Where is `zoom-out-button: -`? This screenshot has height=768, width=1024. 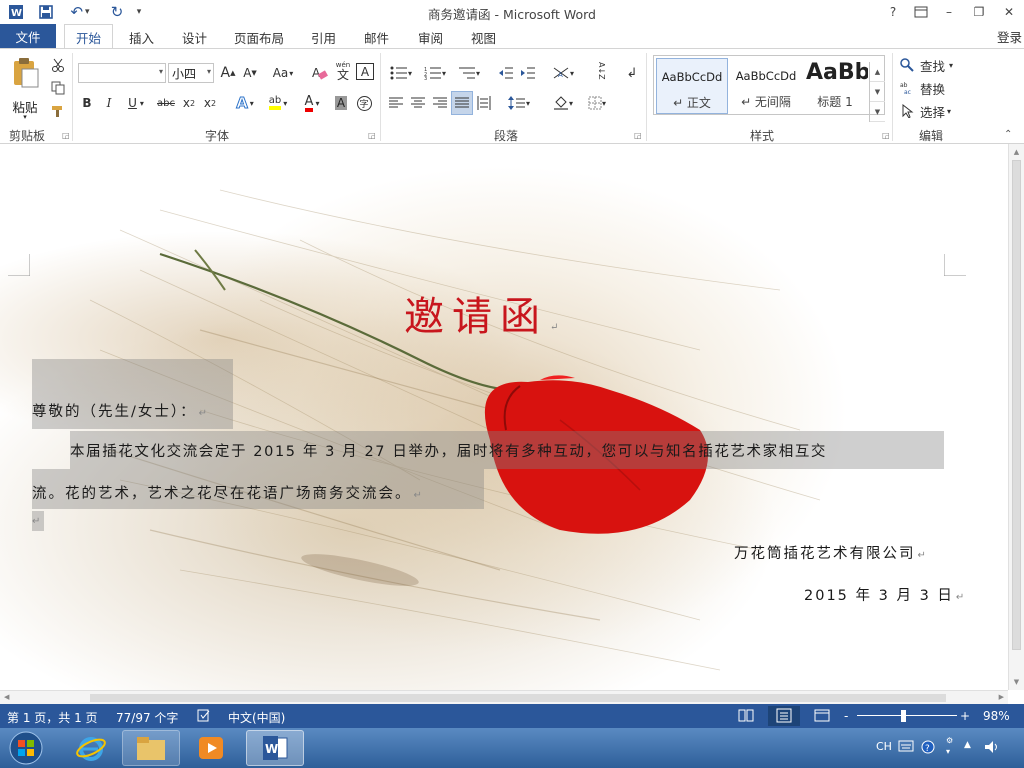 zoom-out-button: - is located at coordinates (846, 716).